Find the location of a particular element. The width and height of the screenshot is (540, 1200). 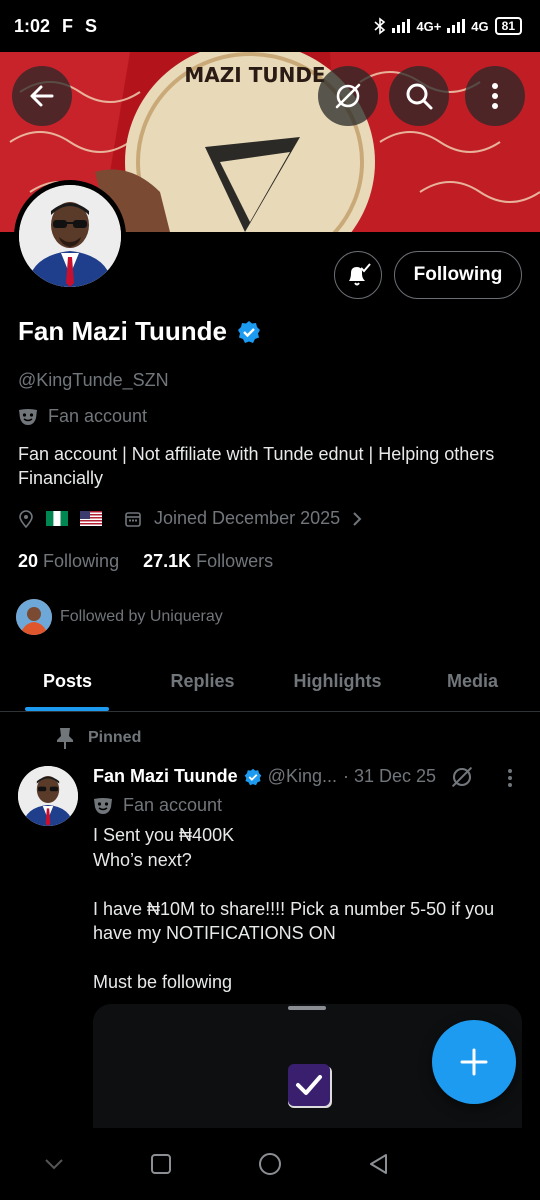

account-type-row: Fan account is located at coordinates (82, 416).